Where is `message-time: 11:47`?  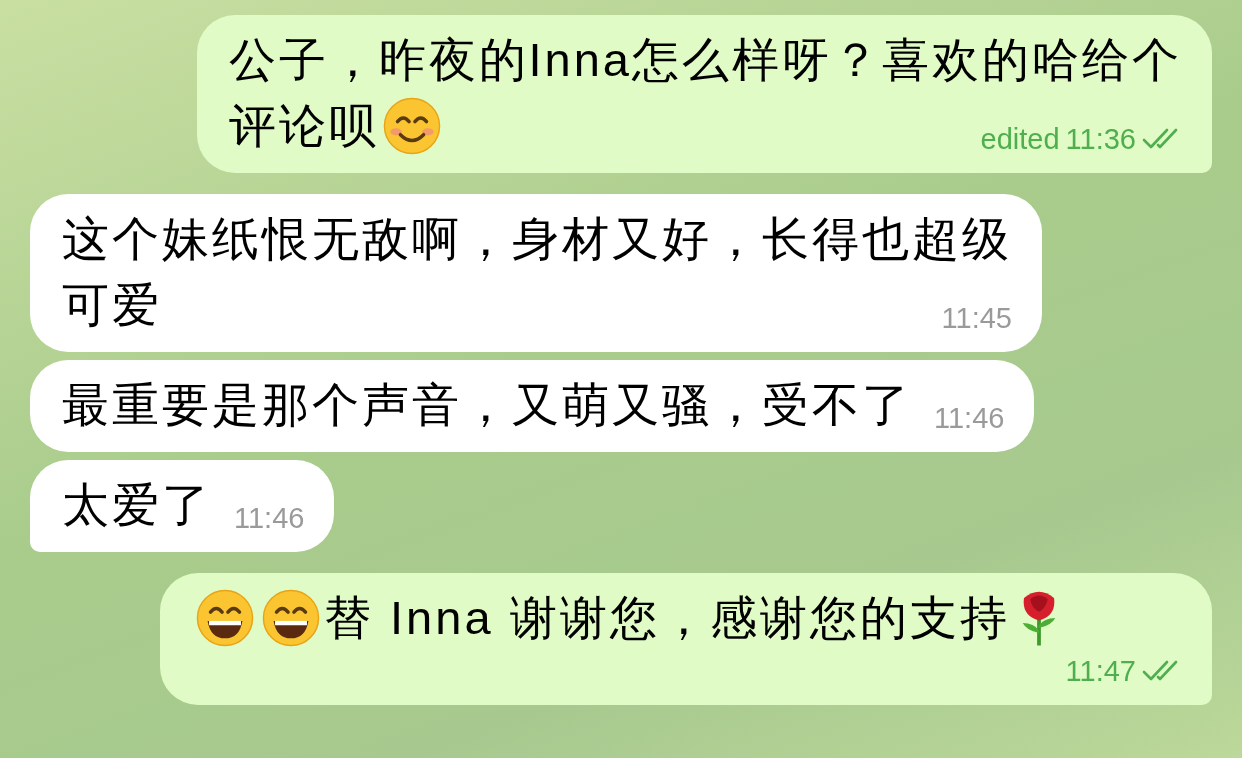
message-time: 11:47 is located at coordinates (1100, 671).